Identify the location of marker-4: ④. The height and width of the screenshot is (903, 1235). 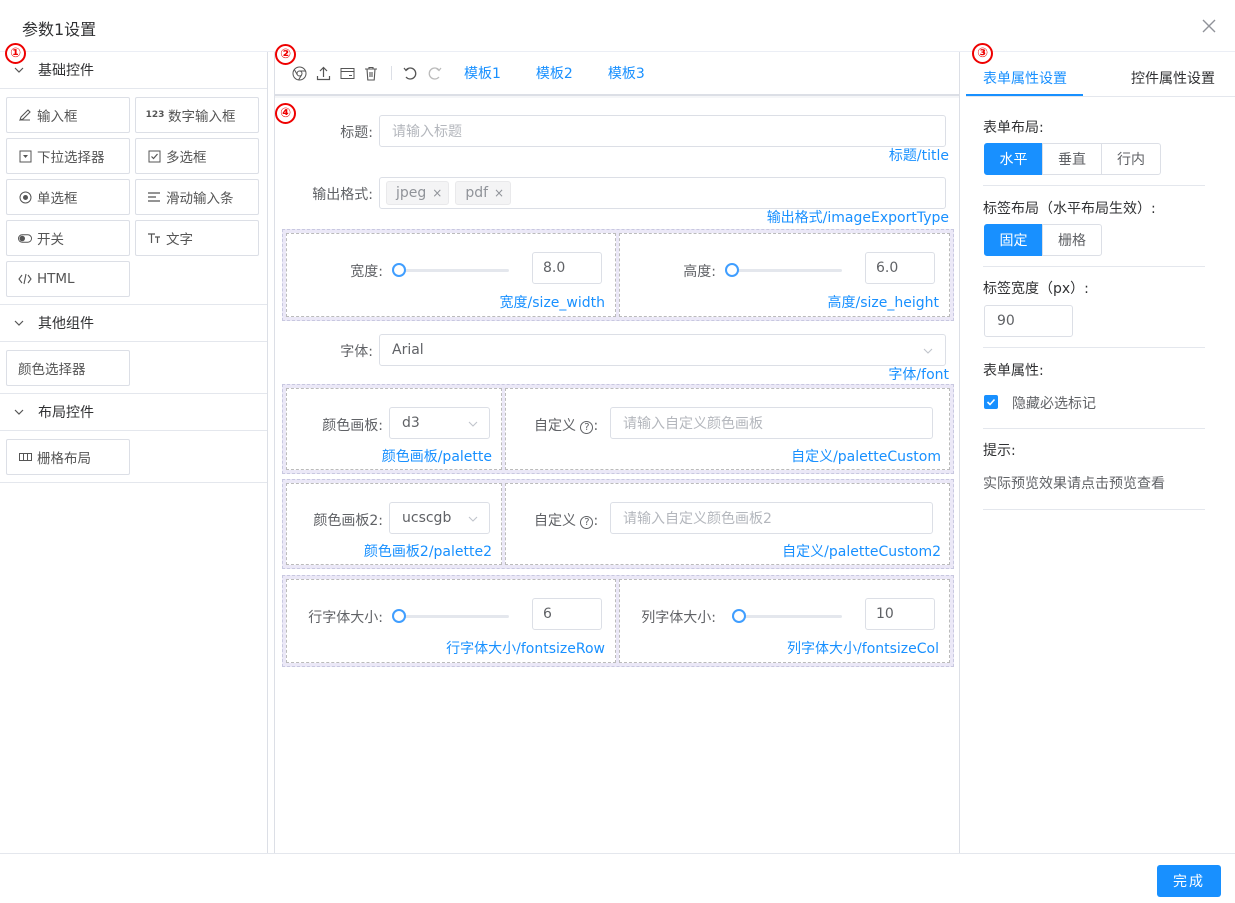
(285, 113).